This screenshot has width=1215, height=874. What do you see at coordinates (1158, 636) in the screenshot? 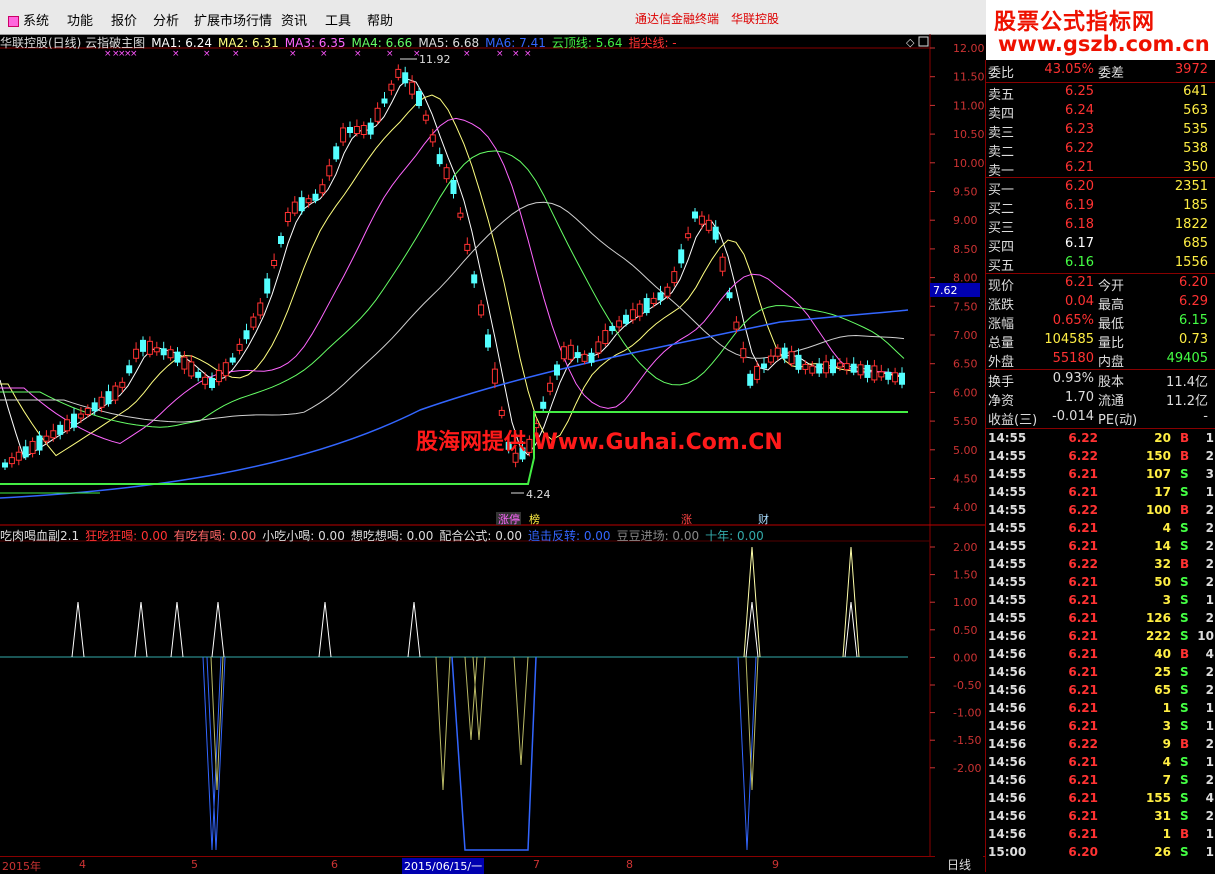
I see `tick-volume: 222` at bounding box center [1158, 636].